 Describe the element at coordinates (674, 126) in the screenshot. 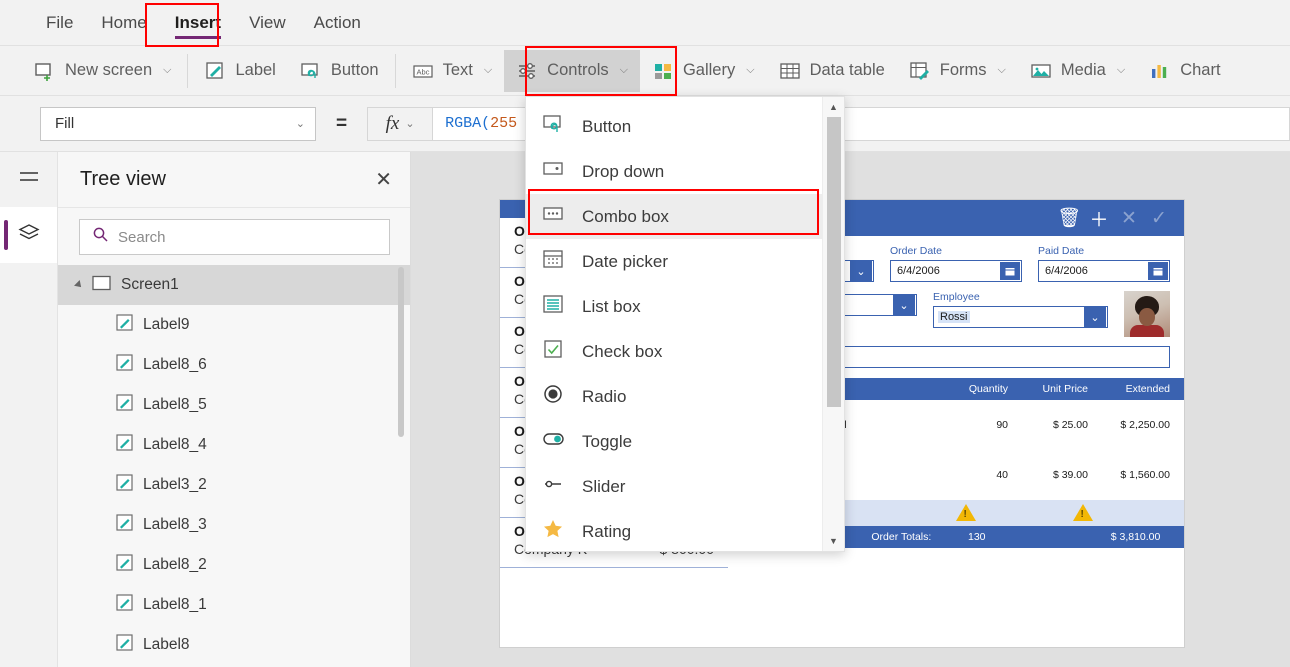

I see `menu-item-button: Button` at that location.